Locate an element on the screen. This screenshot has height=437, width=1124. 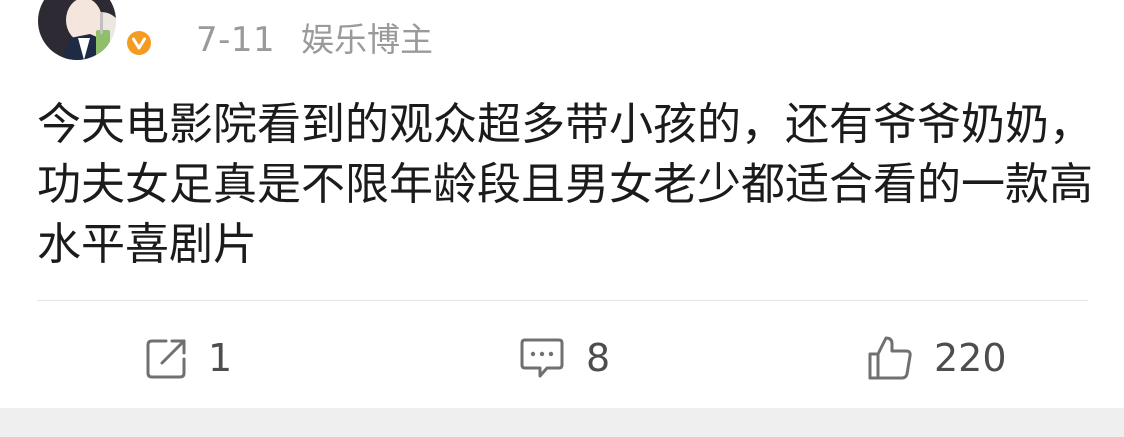
verified-badge-icon is located at coordinates (139, 43).